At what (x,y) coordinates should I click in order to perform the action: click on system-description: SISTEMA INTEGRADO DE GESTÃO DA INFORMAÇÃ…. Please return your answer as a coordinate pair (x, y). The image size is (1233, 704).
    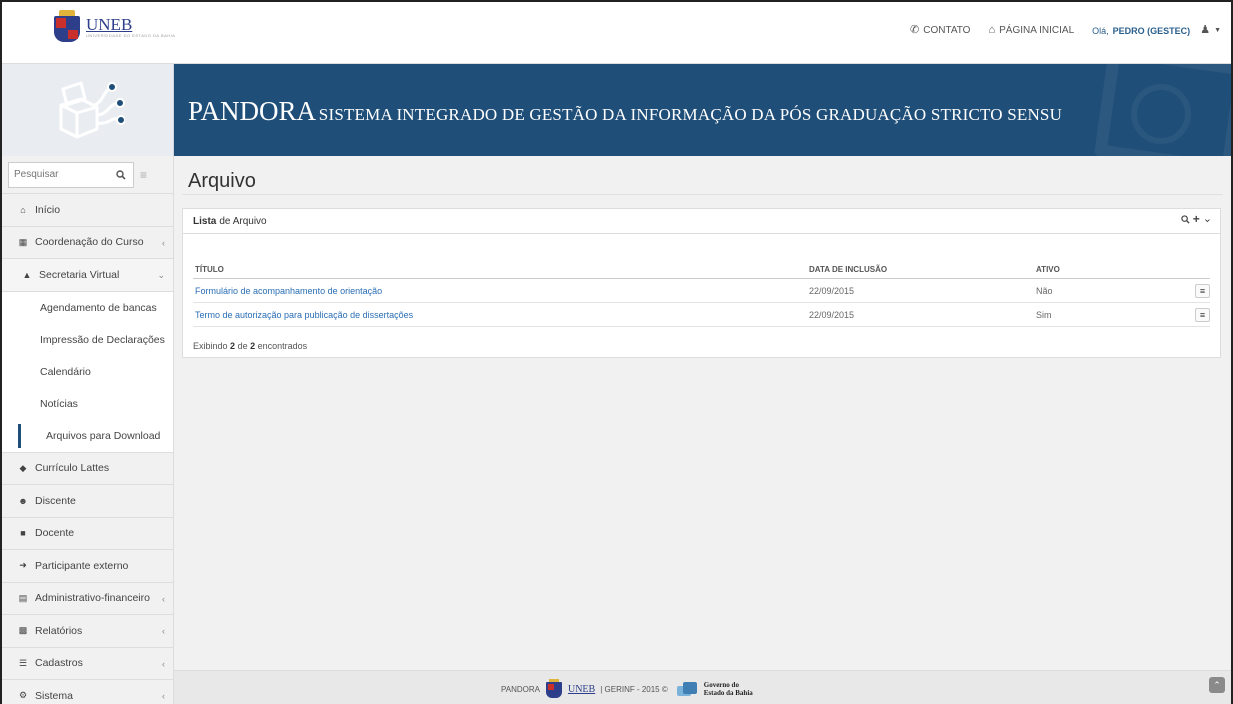
    Looking at the image, I should click on (690, 114).